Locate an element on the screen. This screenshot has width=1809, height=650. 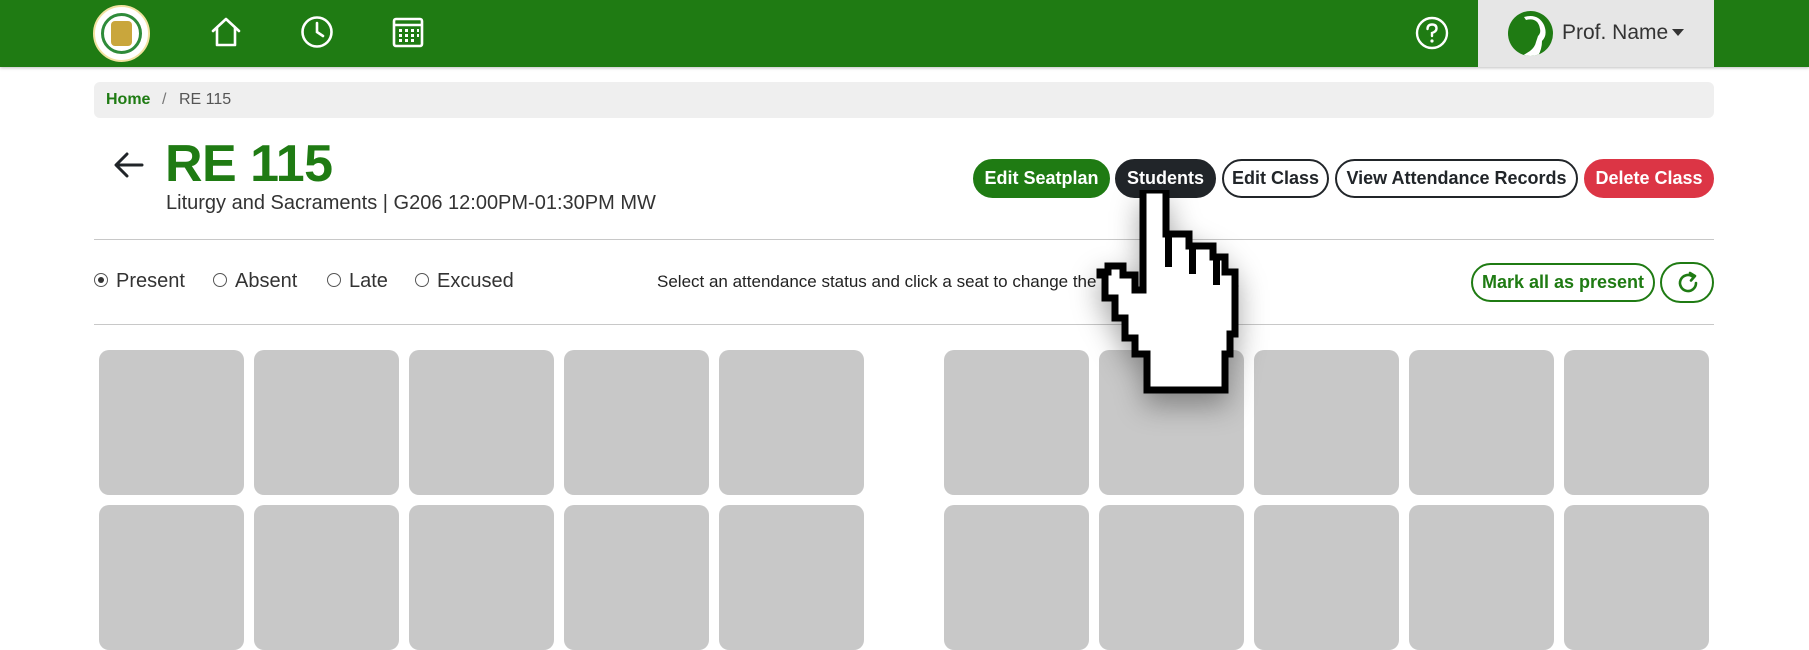
back-arrow-icon is located at coordinates (129, 165).